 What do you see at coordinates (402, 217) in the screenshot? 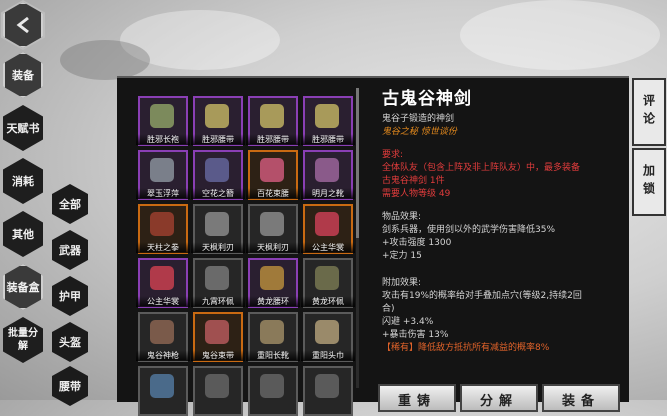
I see `effect-header: 物品效果:` at bounding box center [402, 217].